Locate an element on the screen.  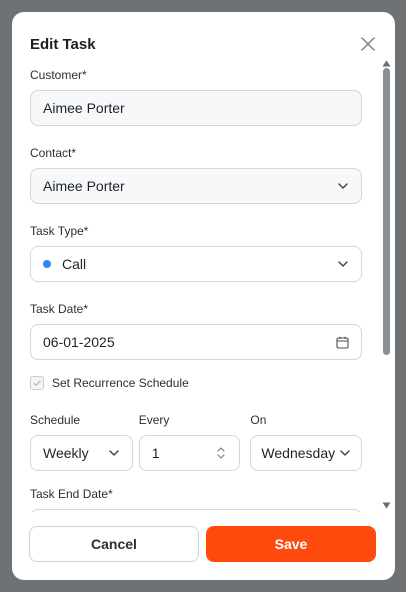
scrollbar is located at coordinates (386, 284).